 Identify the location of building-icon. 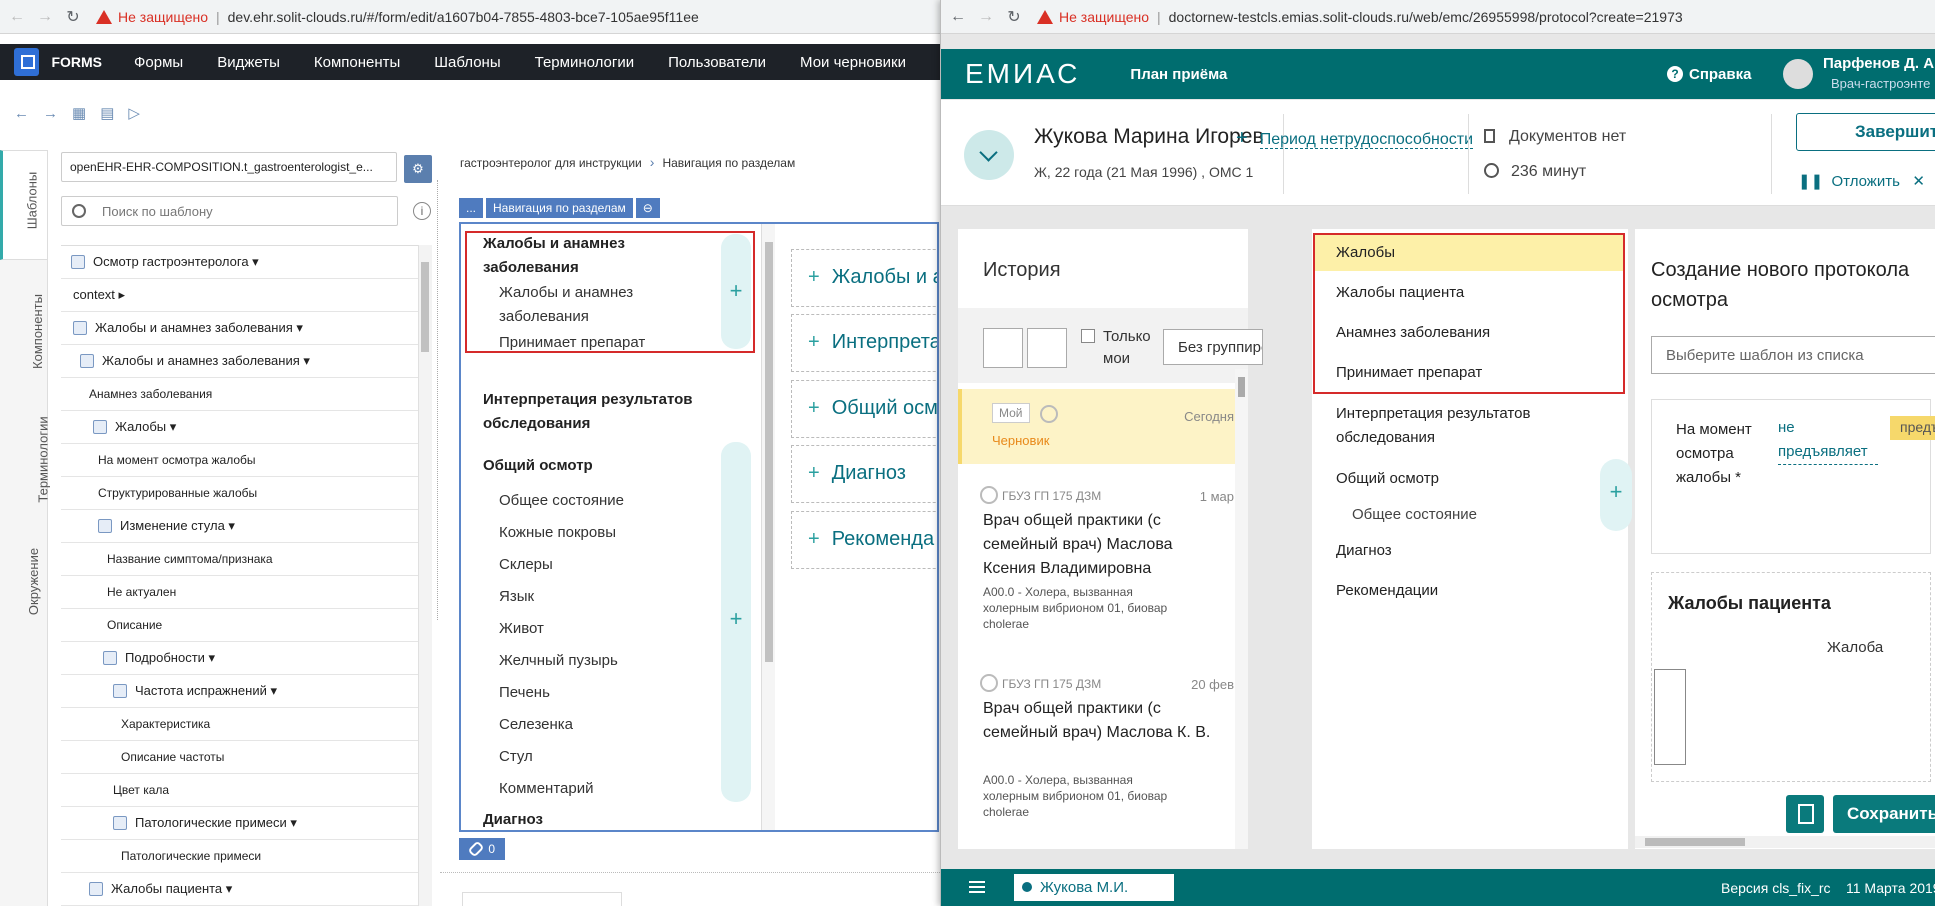
(1003, 348).